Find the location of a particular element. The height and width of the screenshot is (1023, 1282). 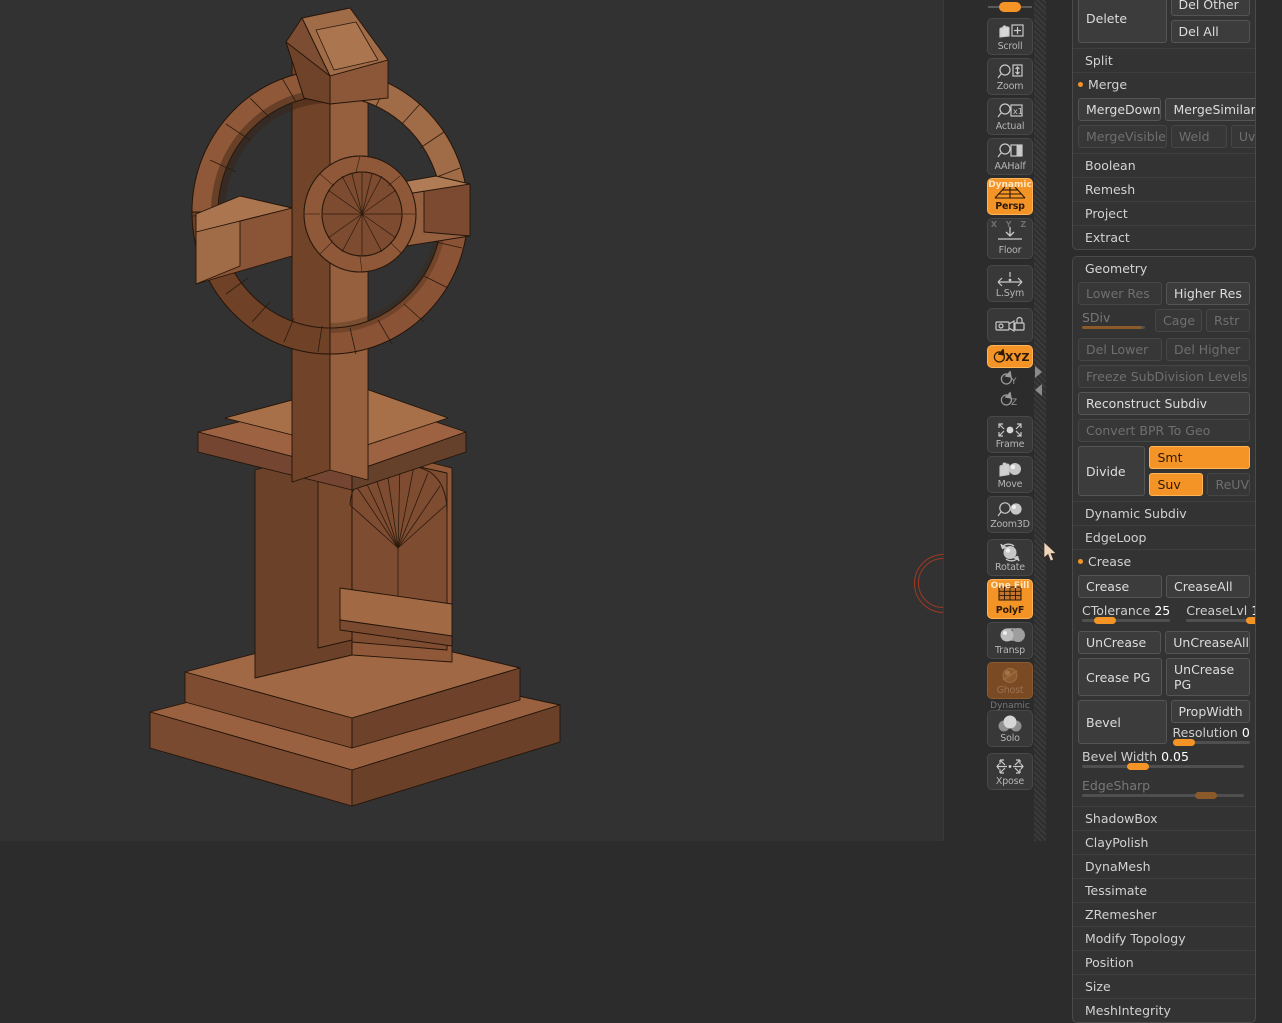

bevel-width-knob is located at coordinates (1138, 766).